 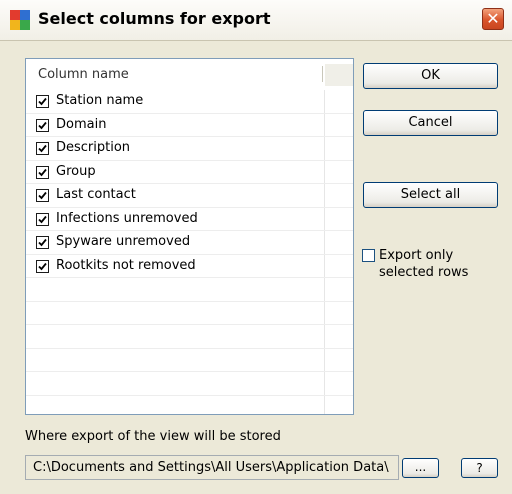 I want to click on column-name-header: Column name, so click(x=83, y=74).